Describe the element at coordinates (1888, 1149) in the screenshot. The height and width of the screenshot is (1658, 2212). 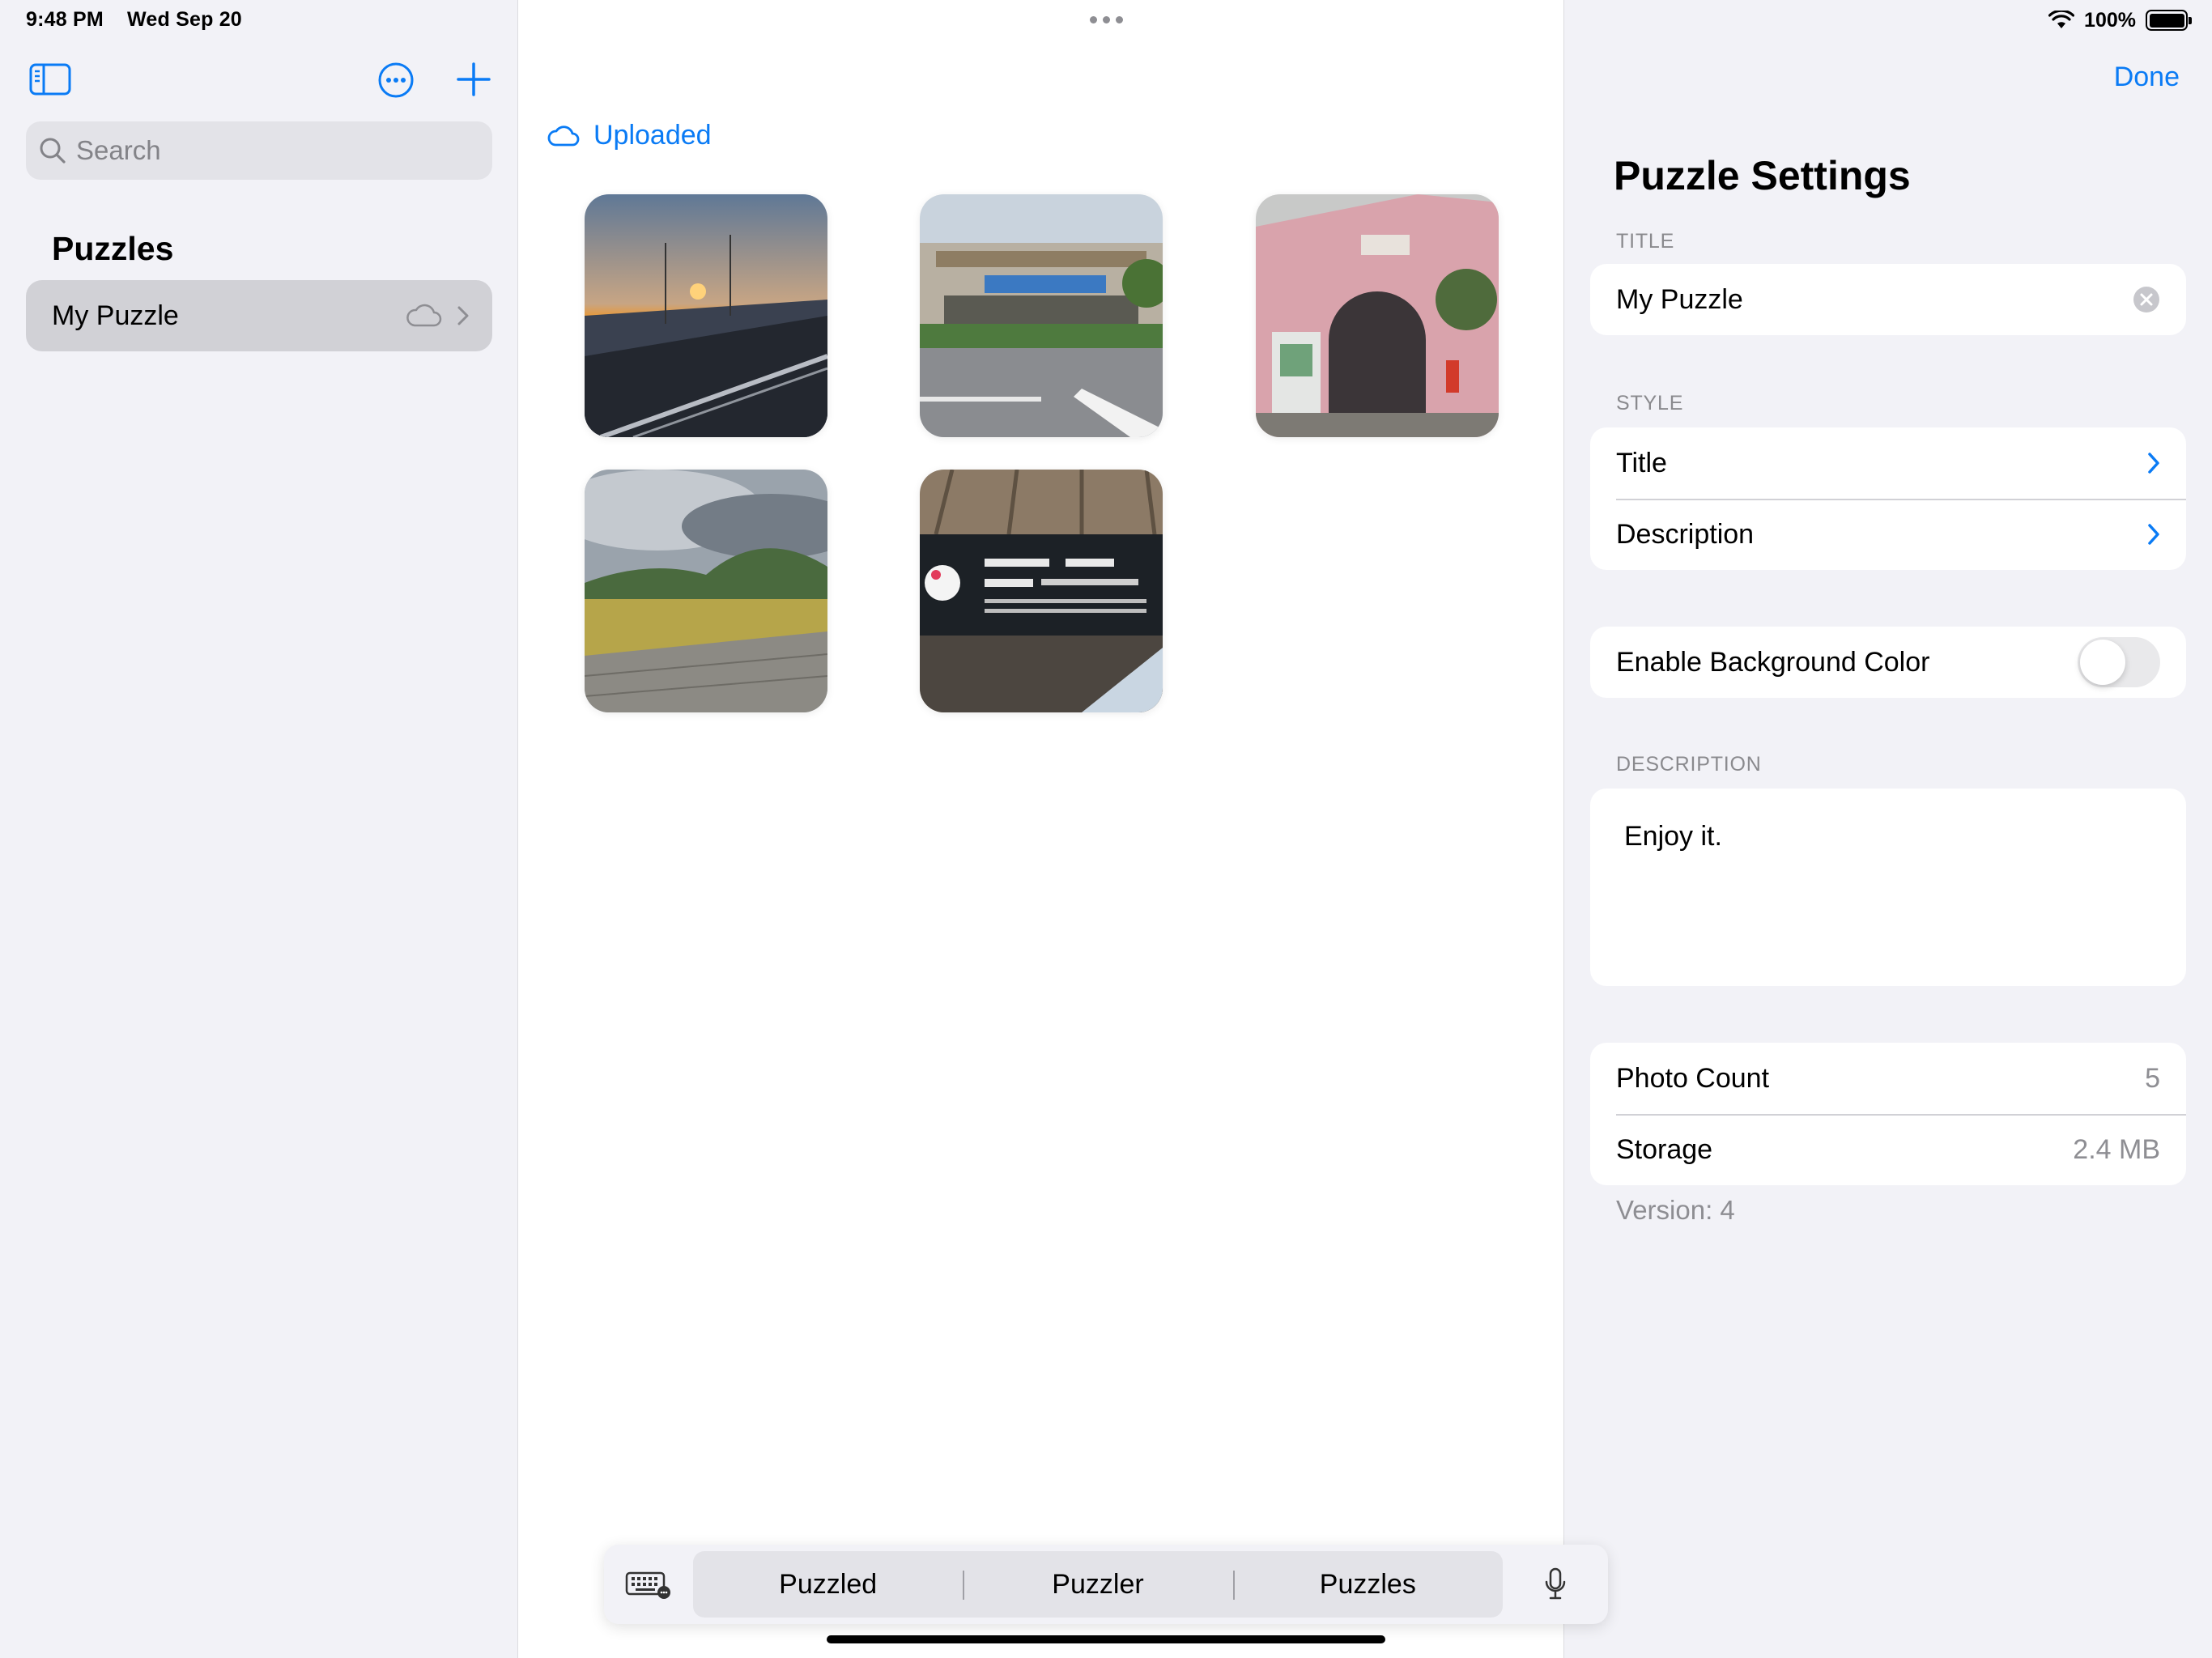
I see `info-row-storage: Storage 2.4 MB` at that location.